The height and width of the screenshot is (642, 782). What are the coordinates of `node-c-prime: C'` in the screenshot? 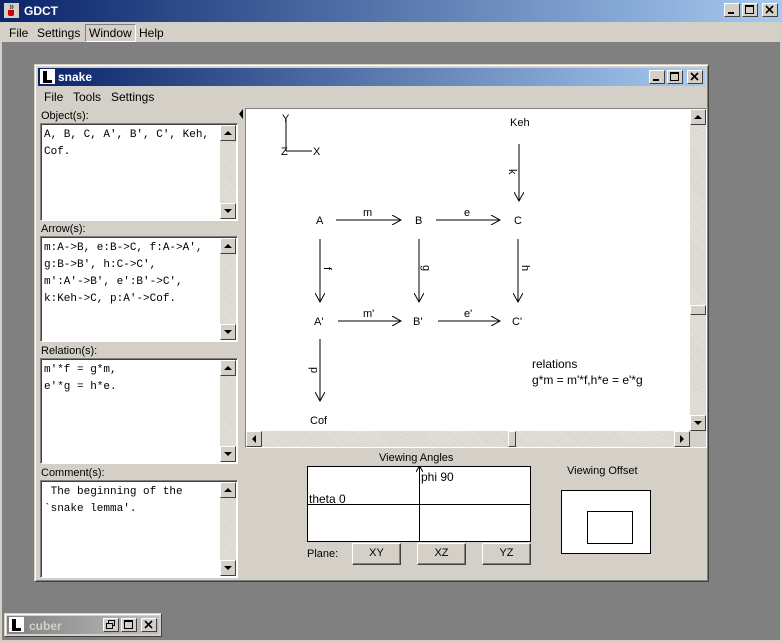 It's located at (517, 322).